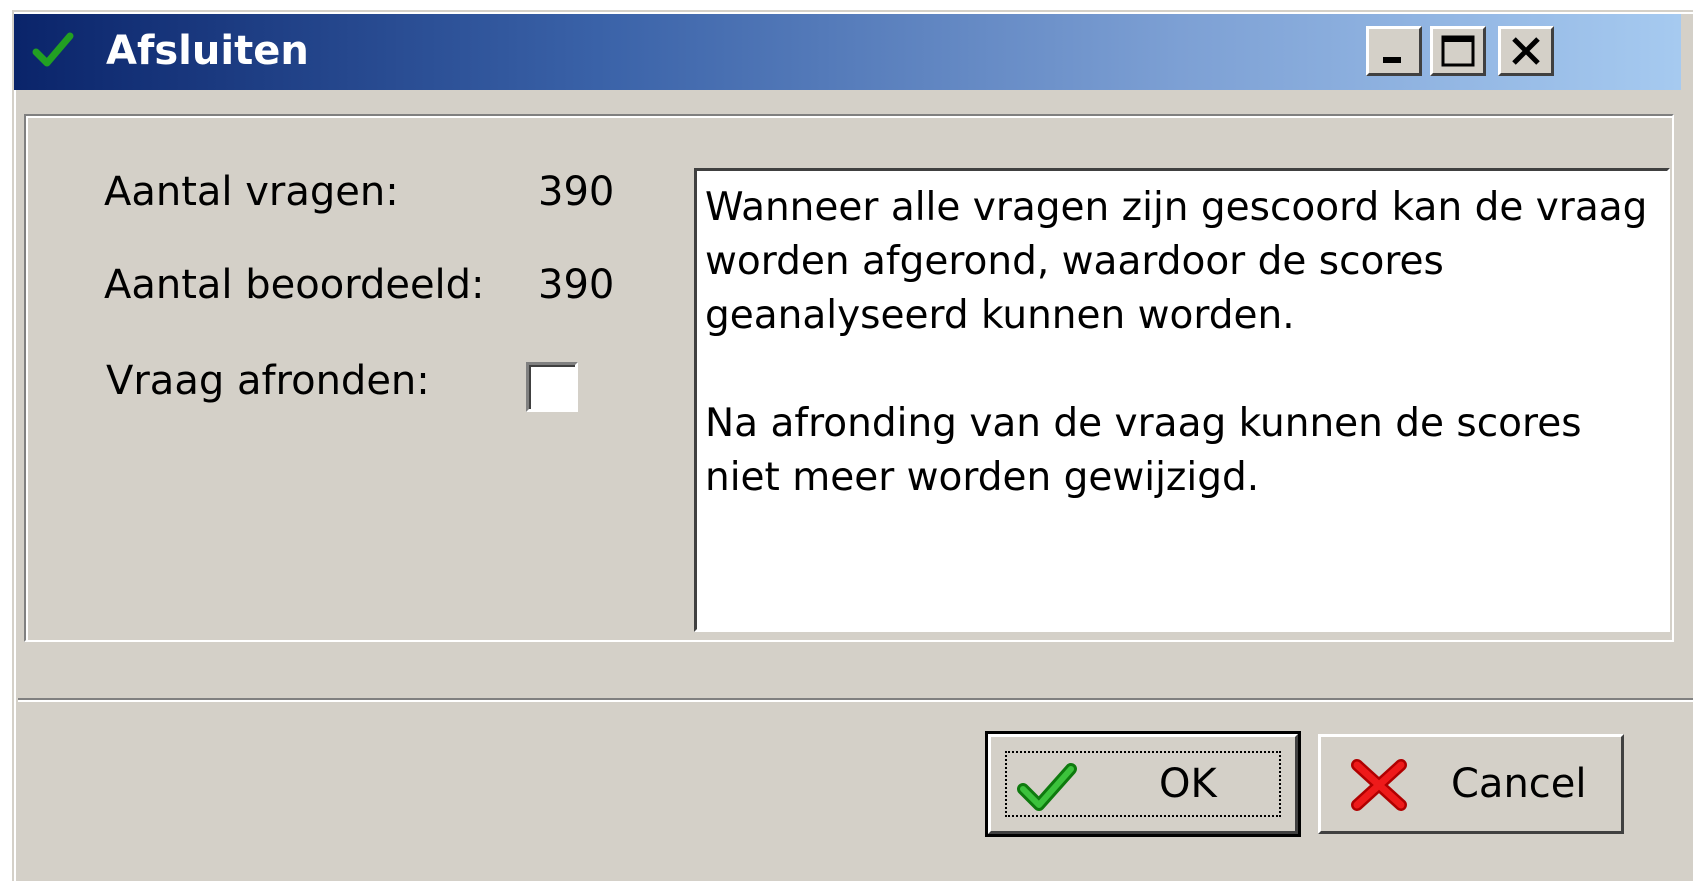  Describe the element at coordinates (576, 192) in the screenshot. I see `aantal-vragen-value: 390` at that location.